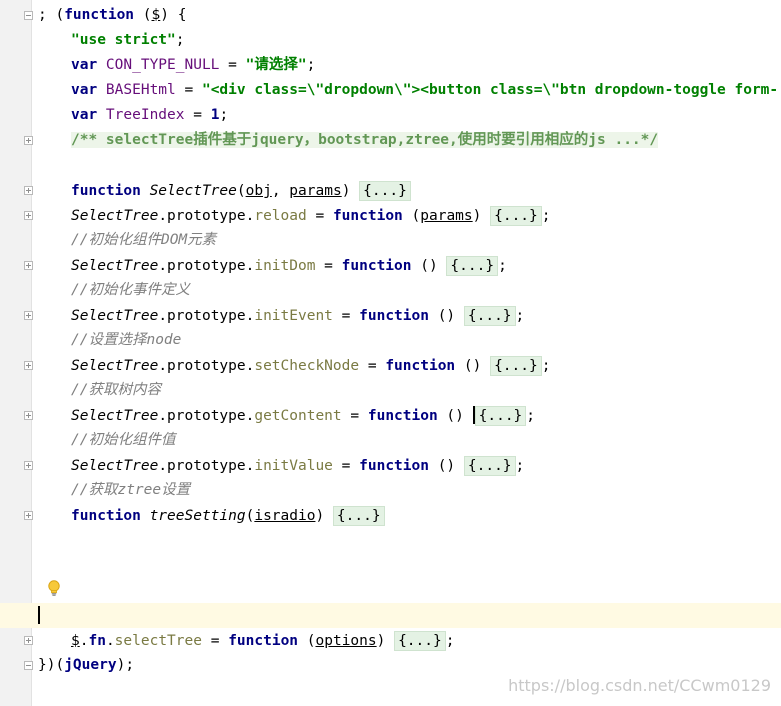 The height and width of the screenshot is (706, 781). I want to click on code-token: reload, so click(280, 216).